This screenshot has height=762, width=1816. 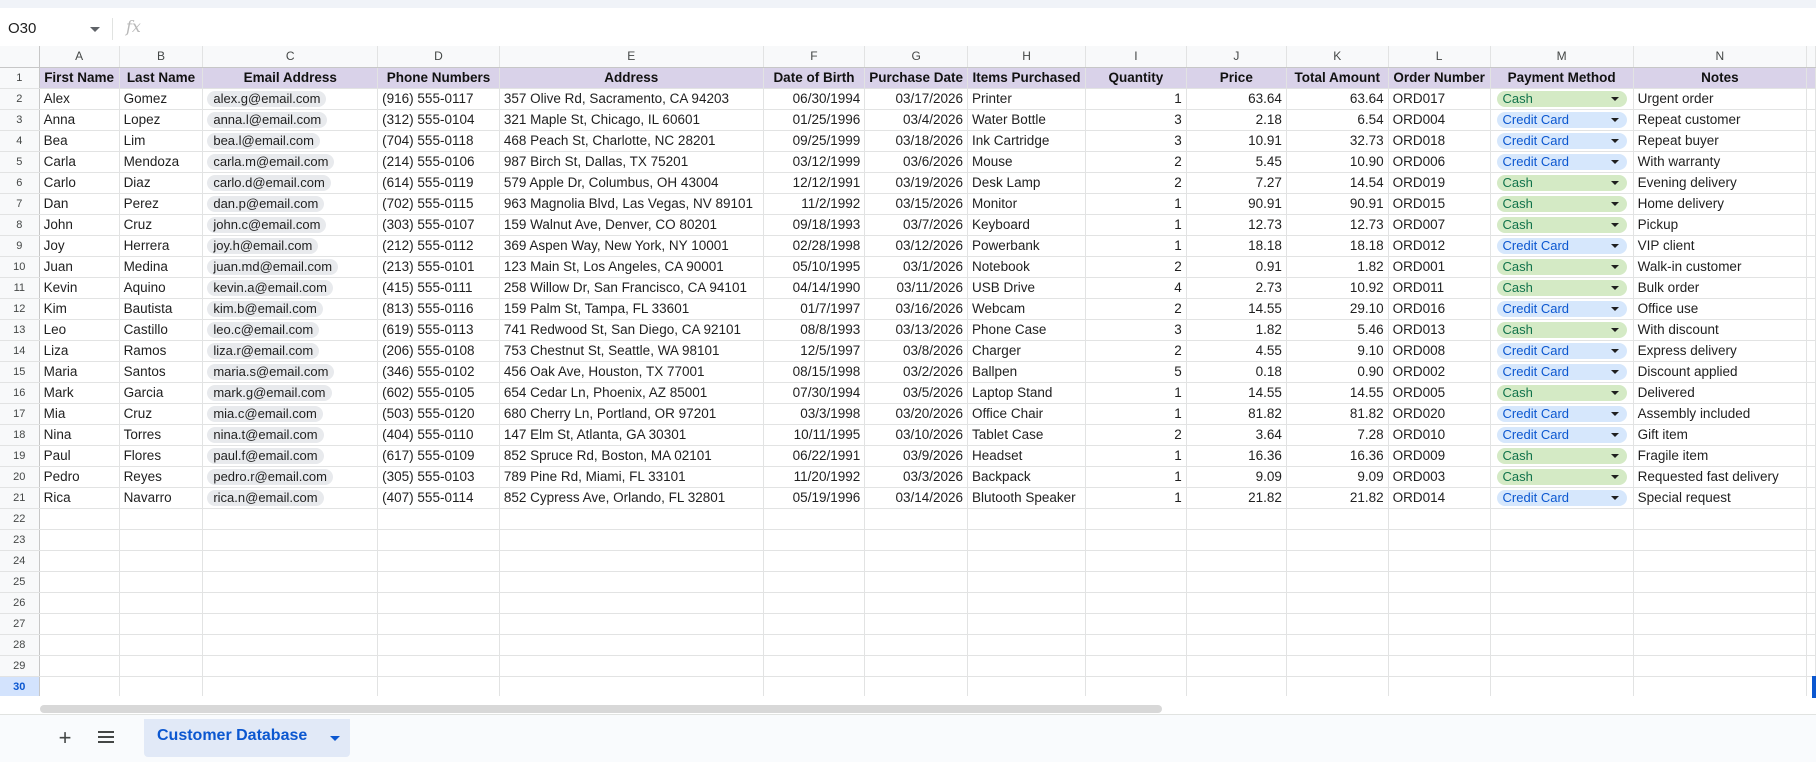 What do you see at coordinates (267, 224) in the screenshot?
I see `email-chip: john.c@email.com` at bounding box center [267, 224].